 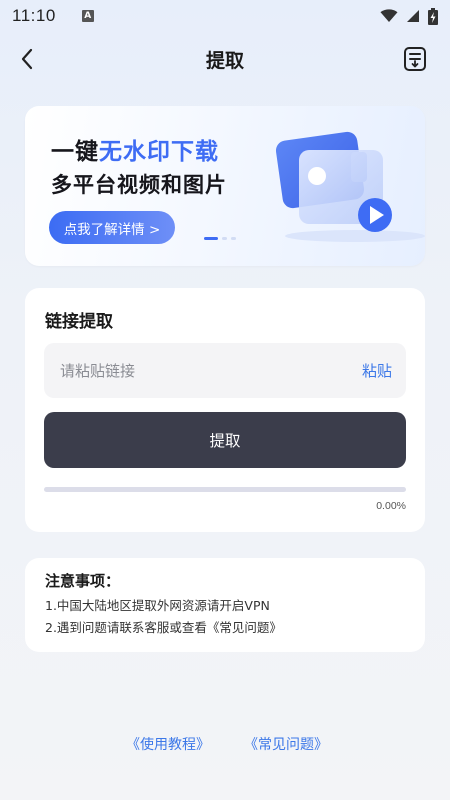 What do you see at coordinates (75, 152) in the screenshot?
I see `banner-headline-prefix: 一键` at bounding box center [75, 152].